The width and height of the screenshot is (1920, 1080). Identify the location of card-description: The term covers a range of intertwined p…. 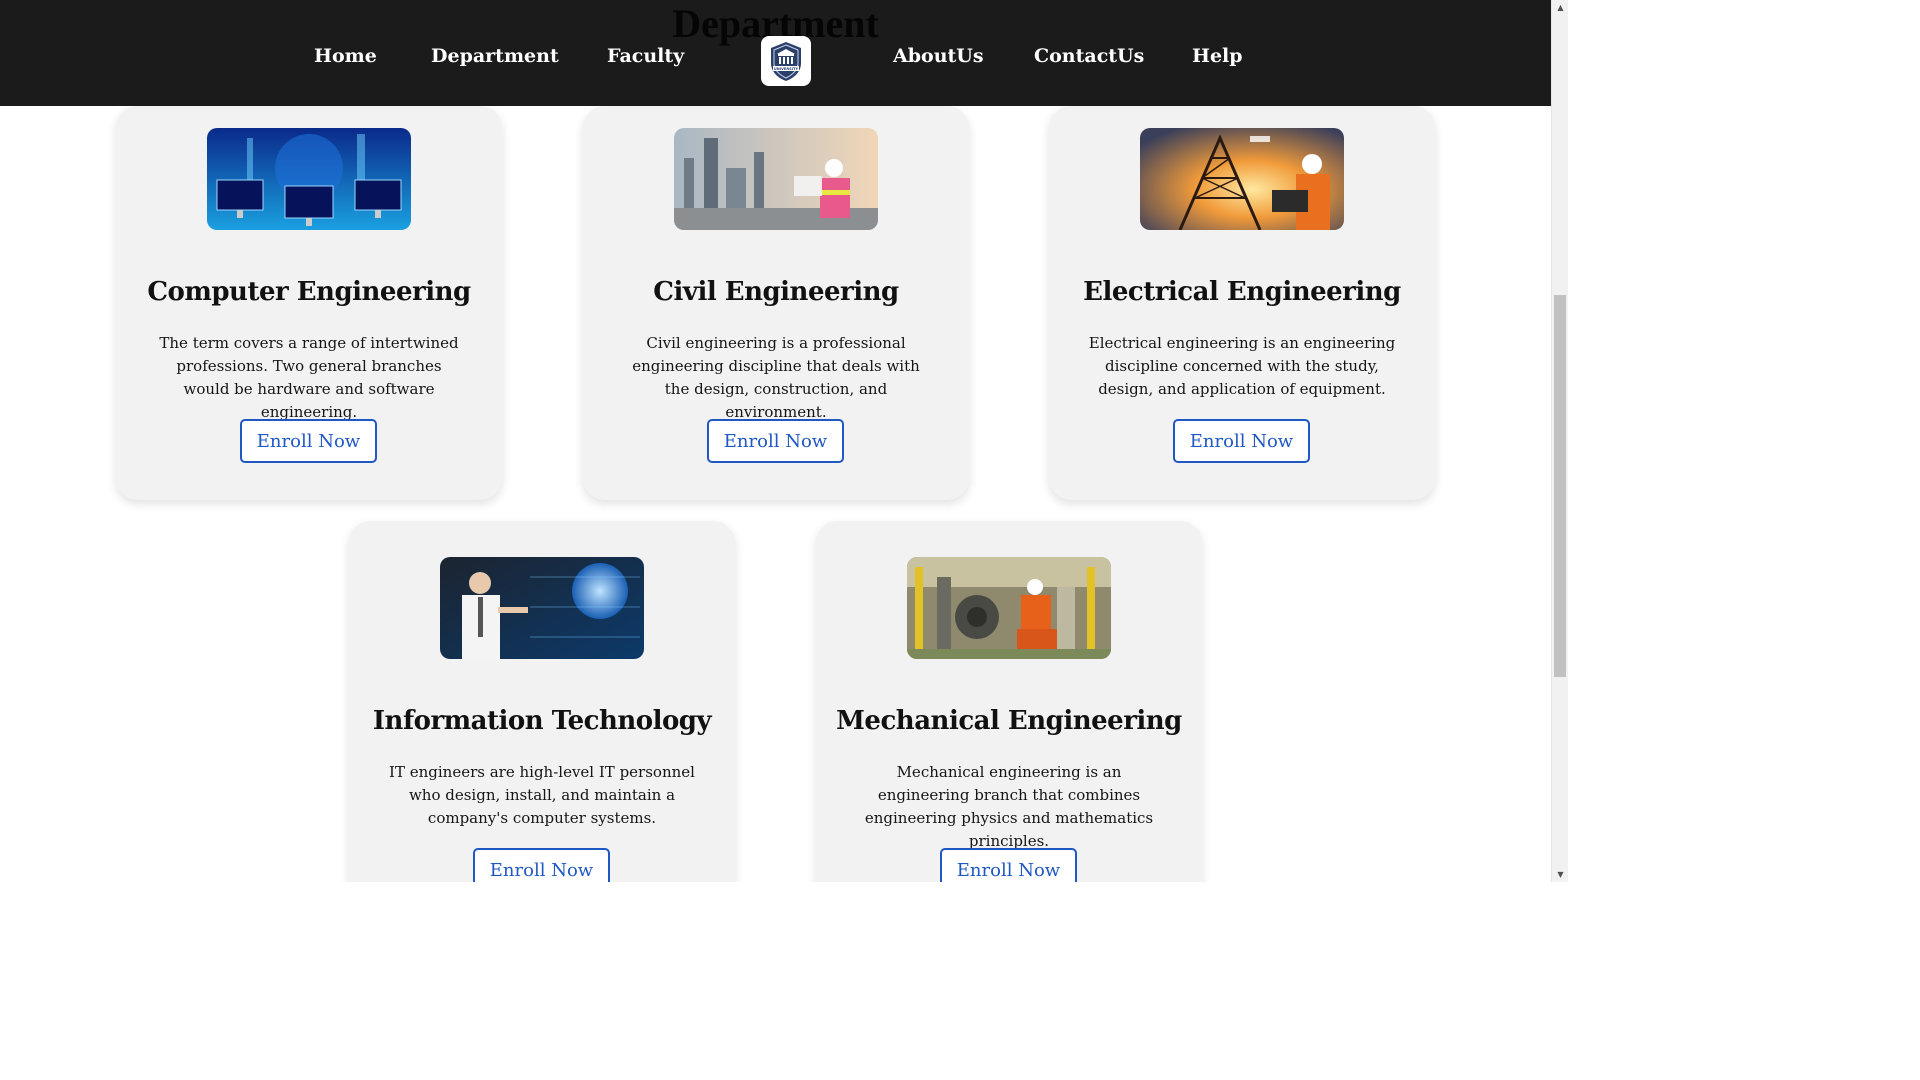
(309, 377).